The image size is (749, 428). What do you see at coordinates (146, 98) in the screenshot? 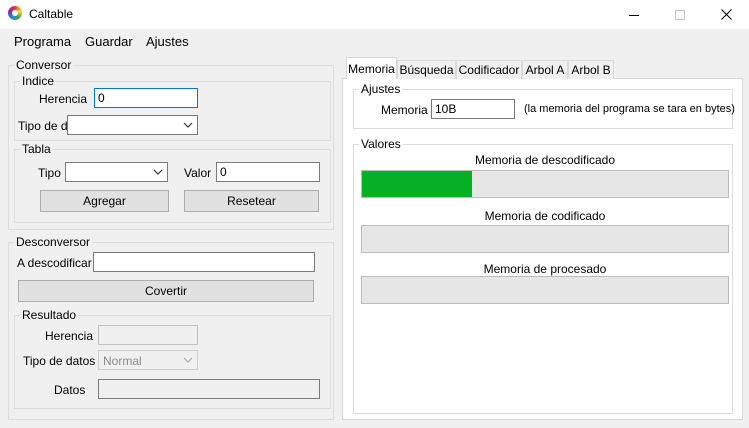
I see `herencia-input: 0` at bounding box center [146, 98].